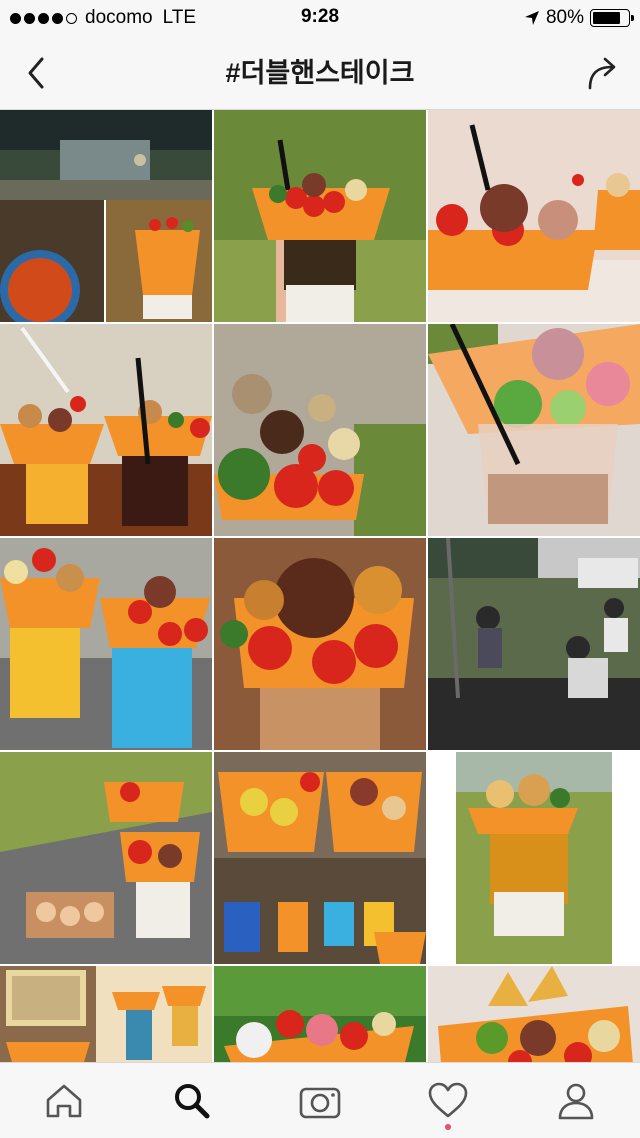 The width and height of the screenshot is (640, 1138). I want to click on battery-percent: 80%, so click(564, 17).